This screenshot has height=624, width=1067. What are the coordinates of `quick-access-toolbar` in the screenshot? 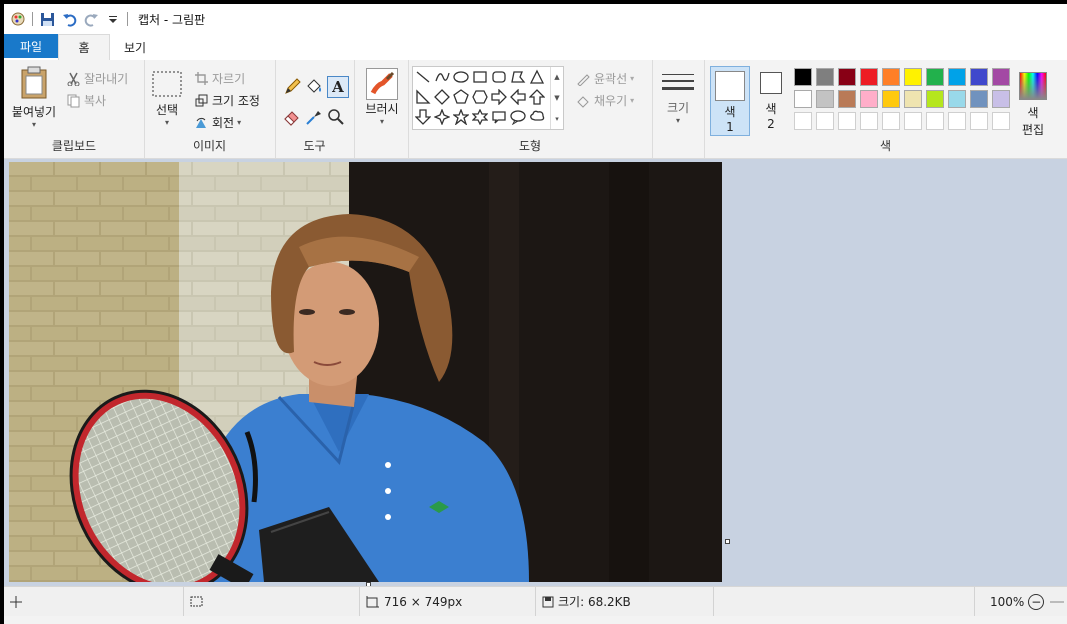 It's located at (69, 19).